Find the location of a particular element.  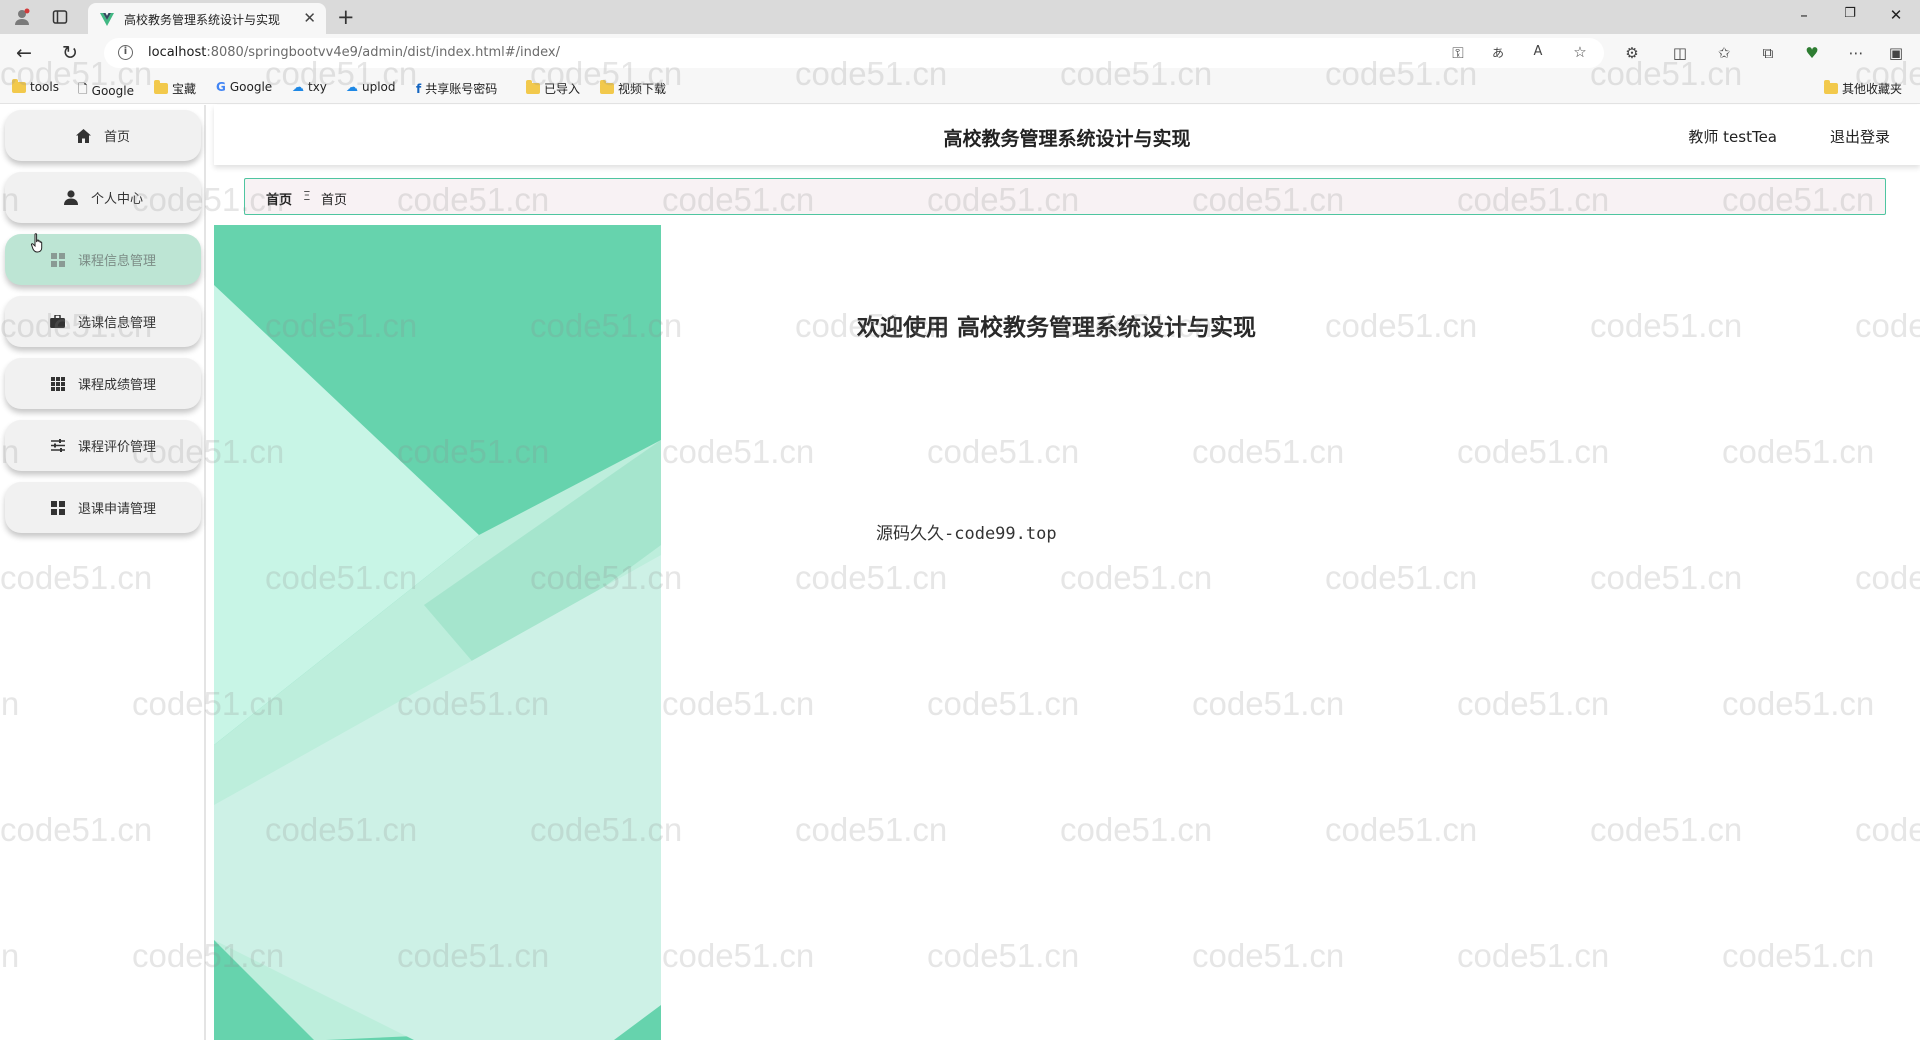

browser-tab: 高校教务管理系统设计与实现 ✕ is located at coordinates (207, 18).